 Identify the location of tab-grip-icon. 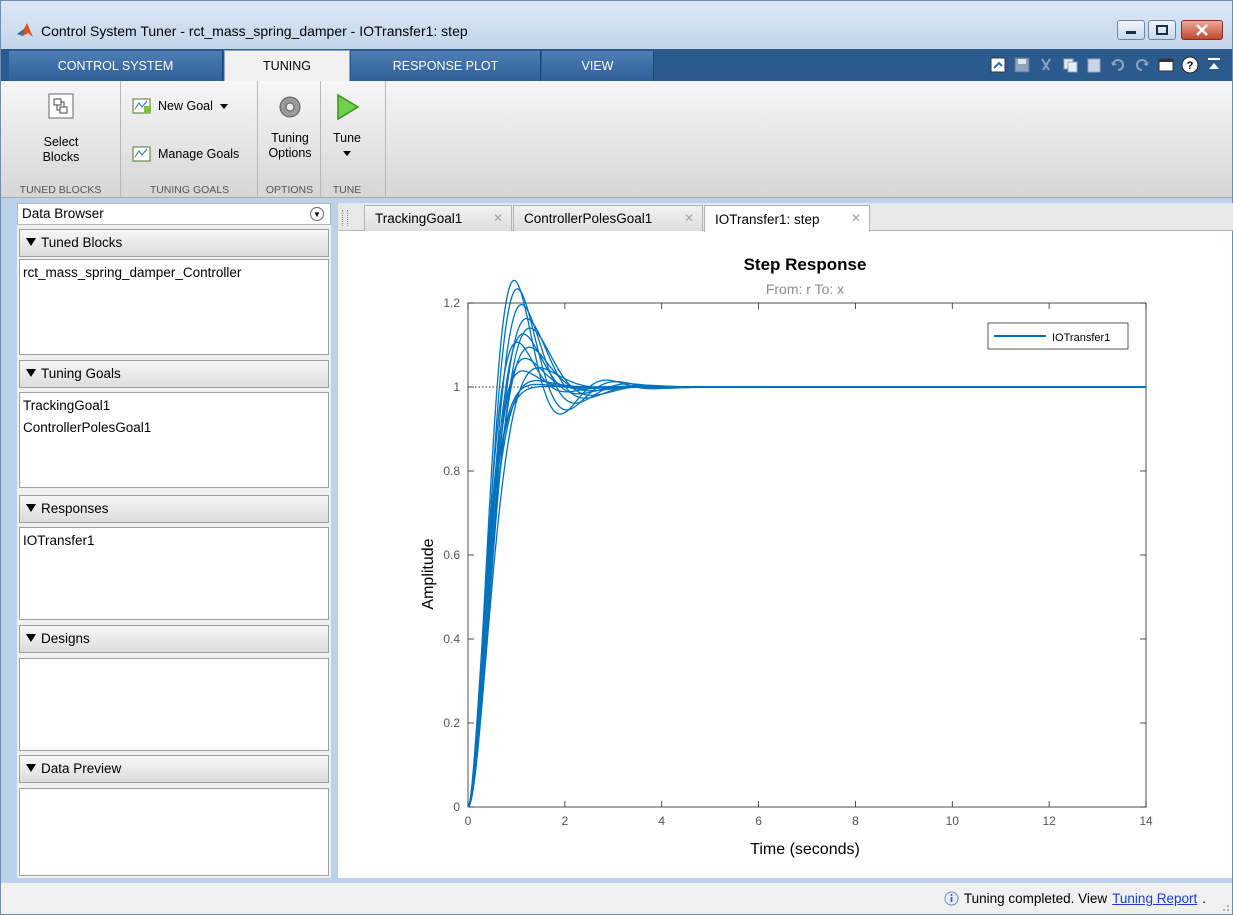
(345, 218).